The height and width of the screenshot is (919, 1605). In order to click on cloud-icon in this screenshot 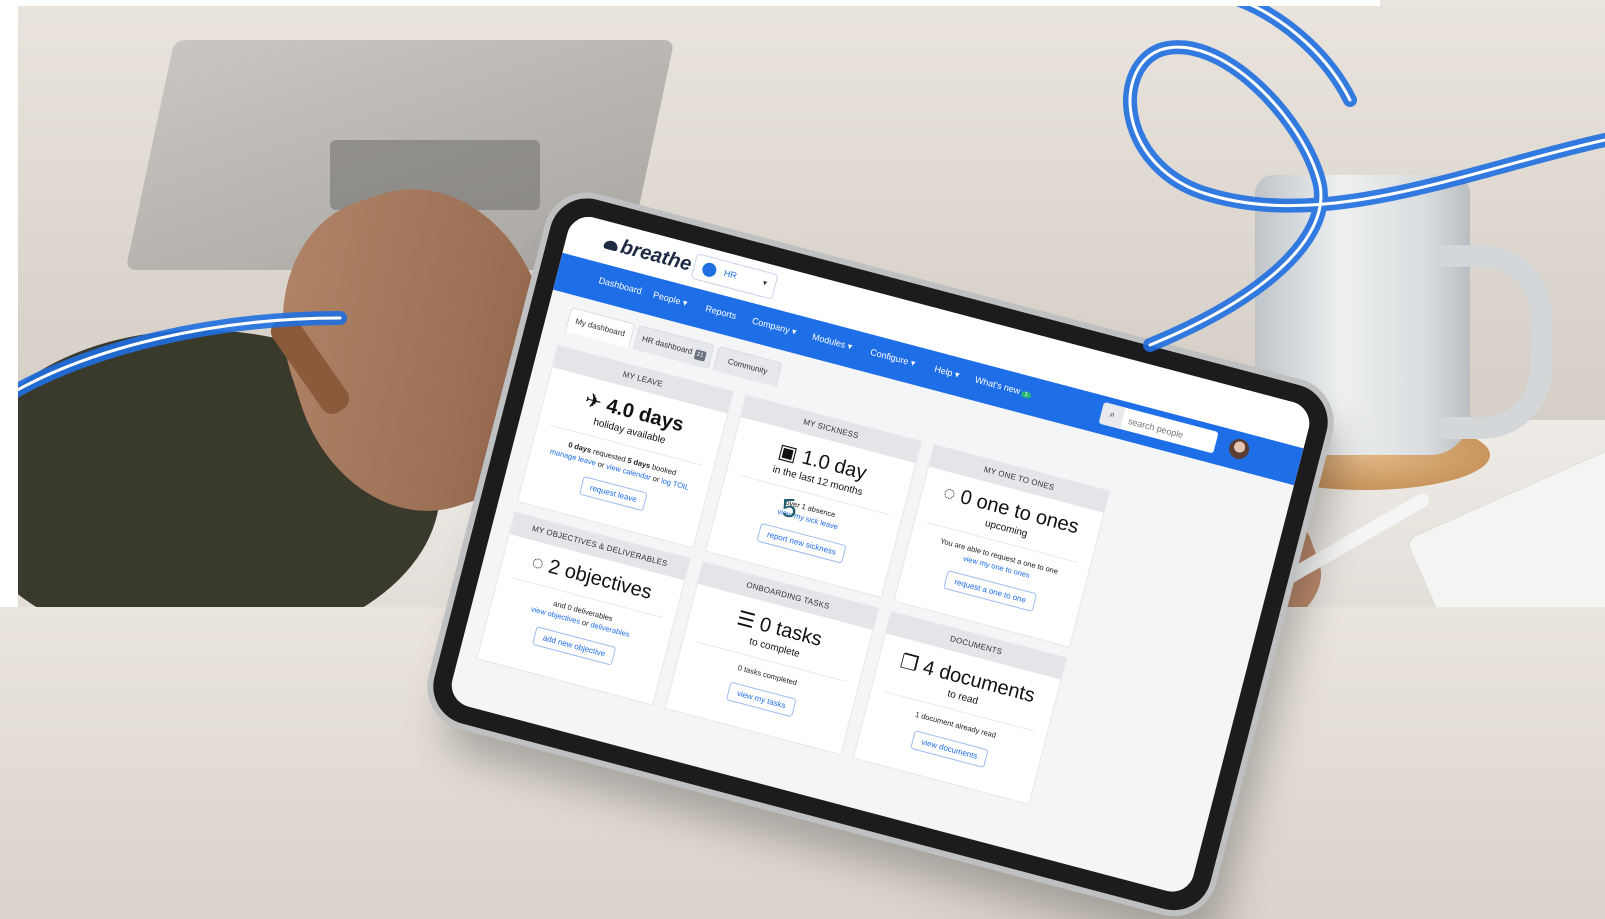, I will do `click(611, 245)`.